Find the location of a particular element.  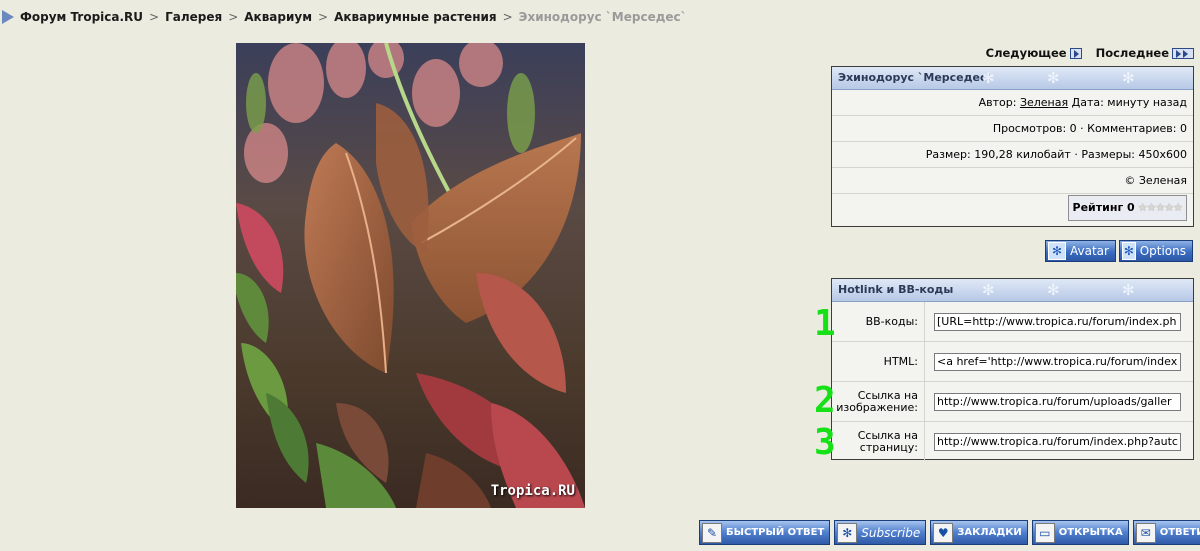

photo-watermark: Tropica.RU is located at coordinates (532, 491).